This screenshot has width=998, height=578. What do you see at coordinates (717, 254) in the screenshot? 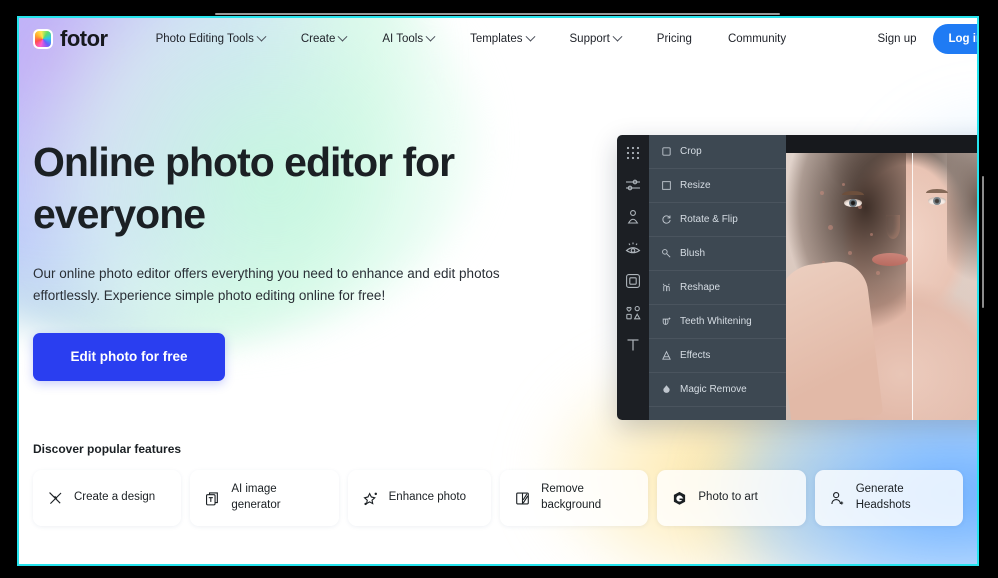
I see `editor-tool-blush: Blush` at bounding box center [717, 254].